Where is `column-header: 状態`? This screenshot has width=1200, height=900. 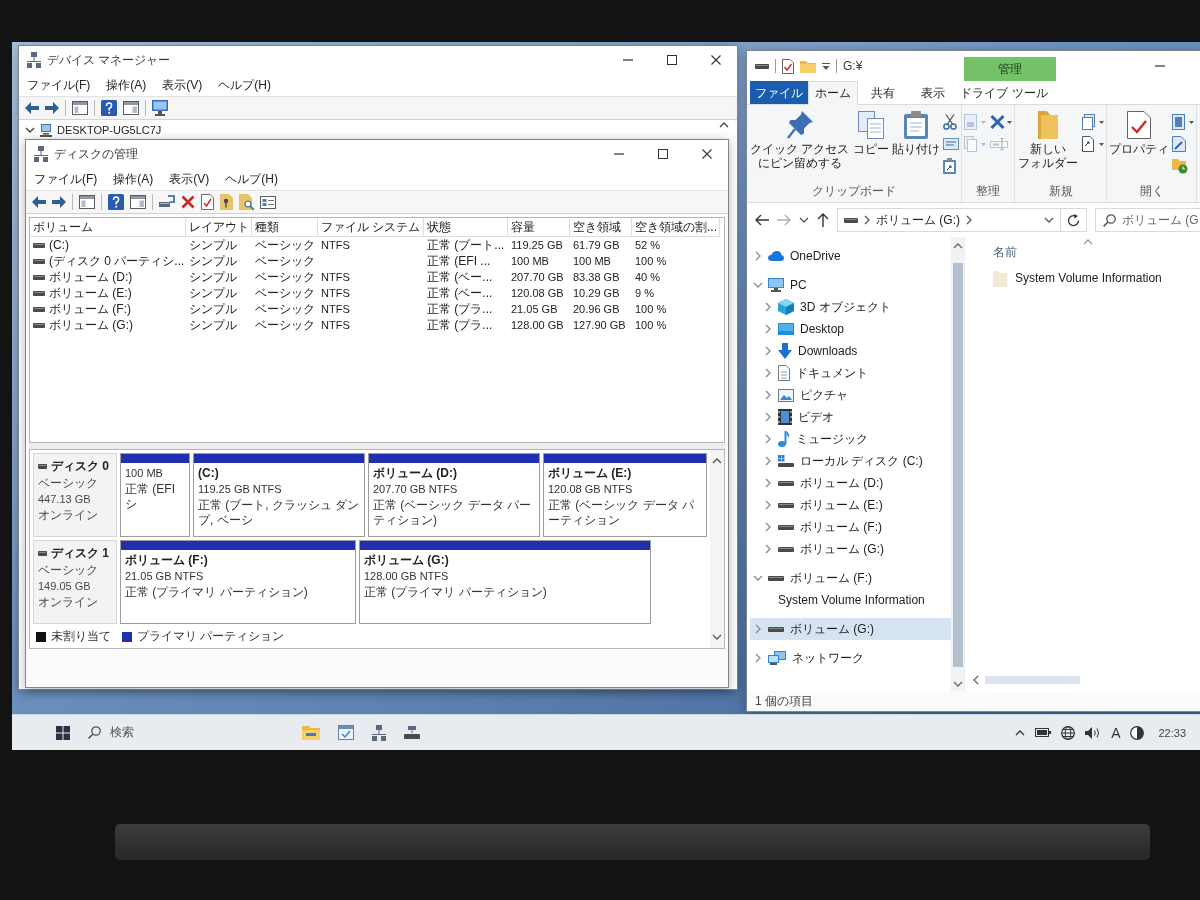
column-header: 状態 is located at coordinates (466, 227).